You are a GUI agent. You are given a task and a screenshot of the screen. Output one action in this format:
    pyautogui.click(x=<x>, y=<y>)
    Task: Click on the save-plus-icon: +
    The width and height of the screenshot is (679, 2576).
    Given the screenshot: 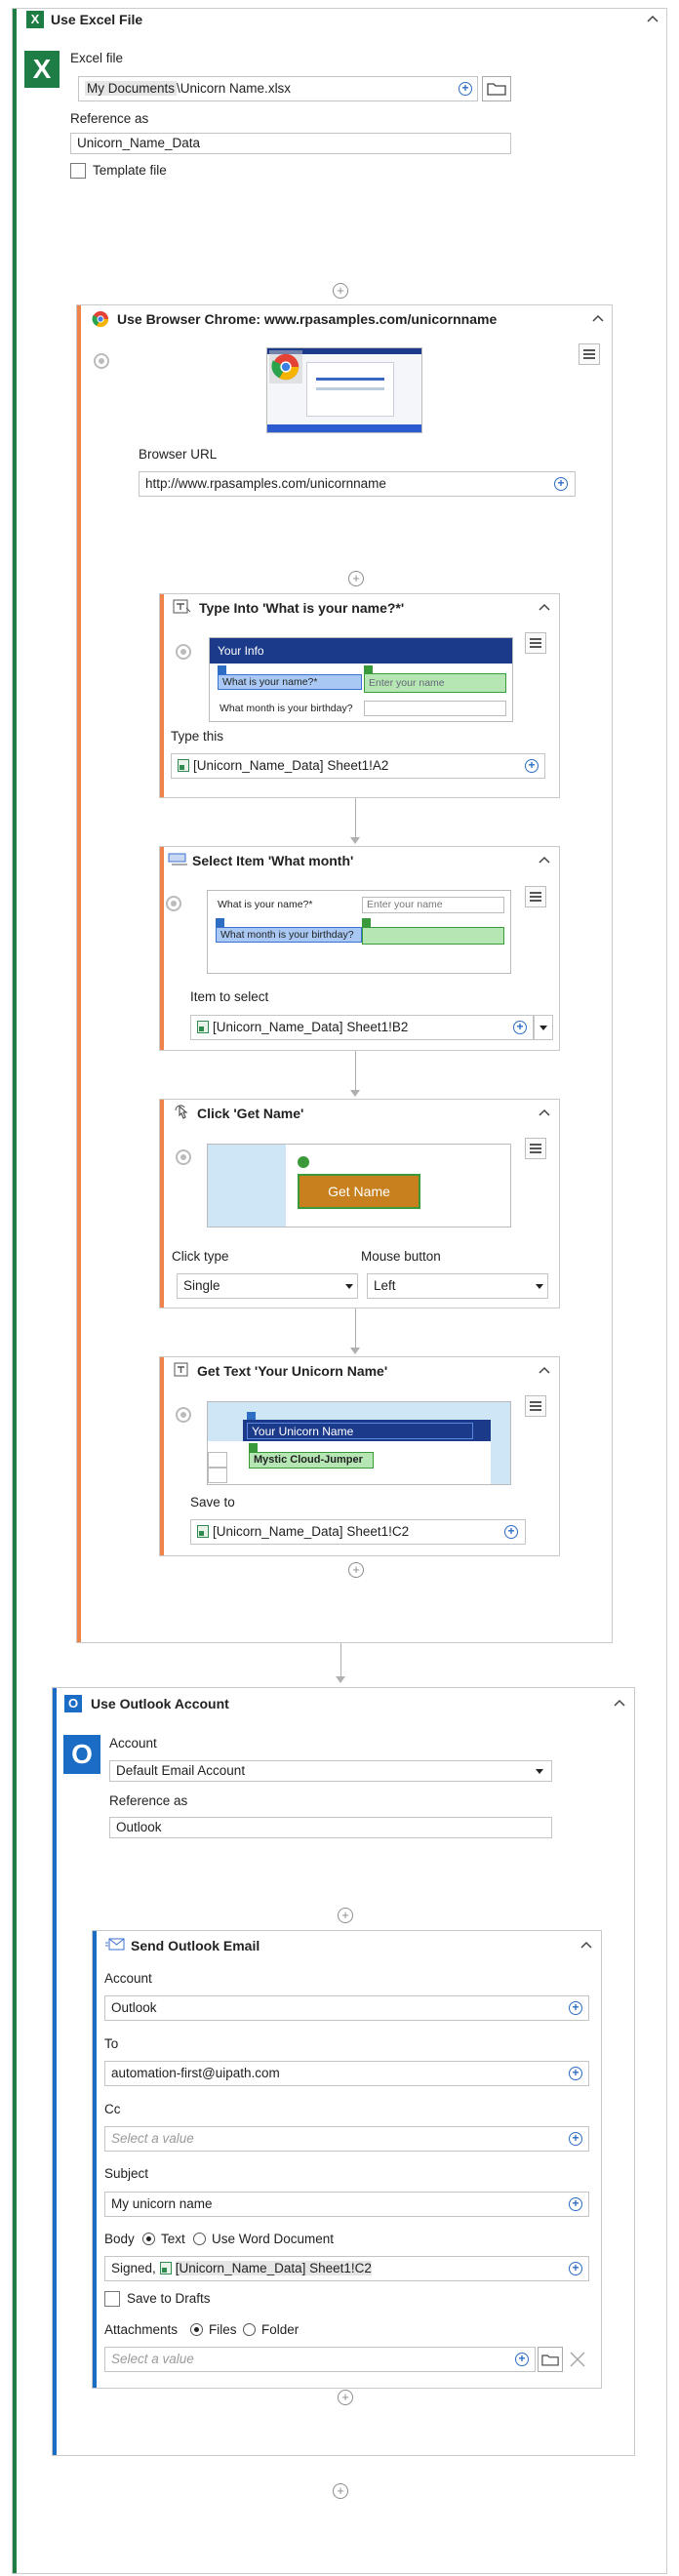 What is the action you would take?
    pyautogui.click(x=511, y=1532)
    